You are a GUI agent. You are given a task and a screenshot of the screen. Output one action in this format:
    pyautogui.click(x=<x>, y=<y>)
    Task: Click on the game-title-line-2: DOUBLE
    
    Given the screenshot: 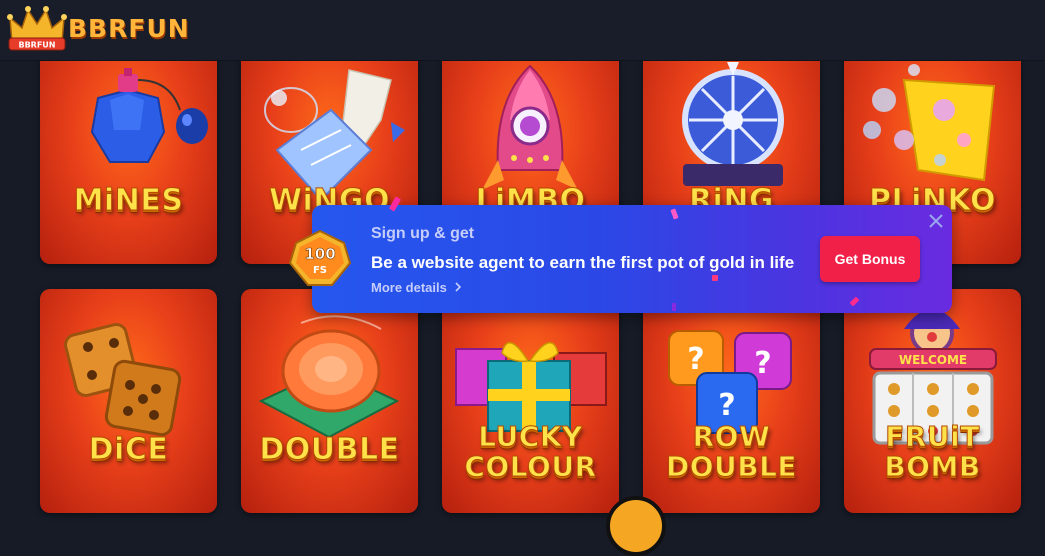 What is the action you would take?
    pyautogui.click(x=731, y=466)
    